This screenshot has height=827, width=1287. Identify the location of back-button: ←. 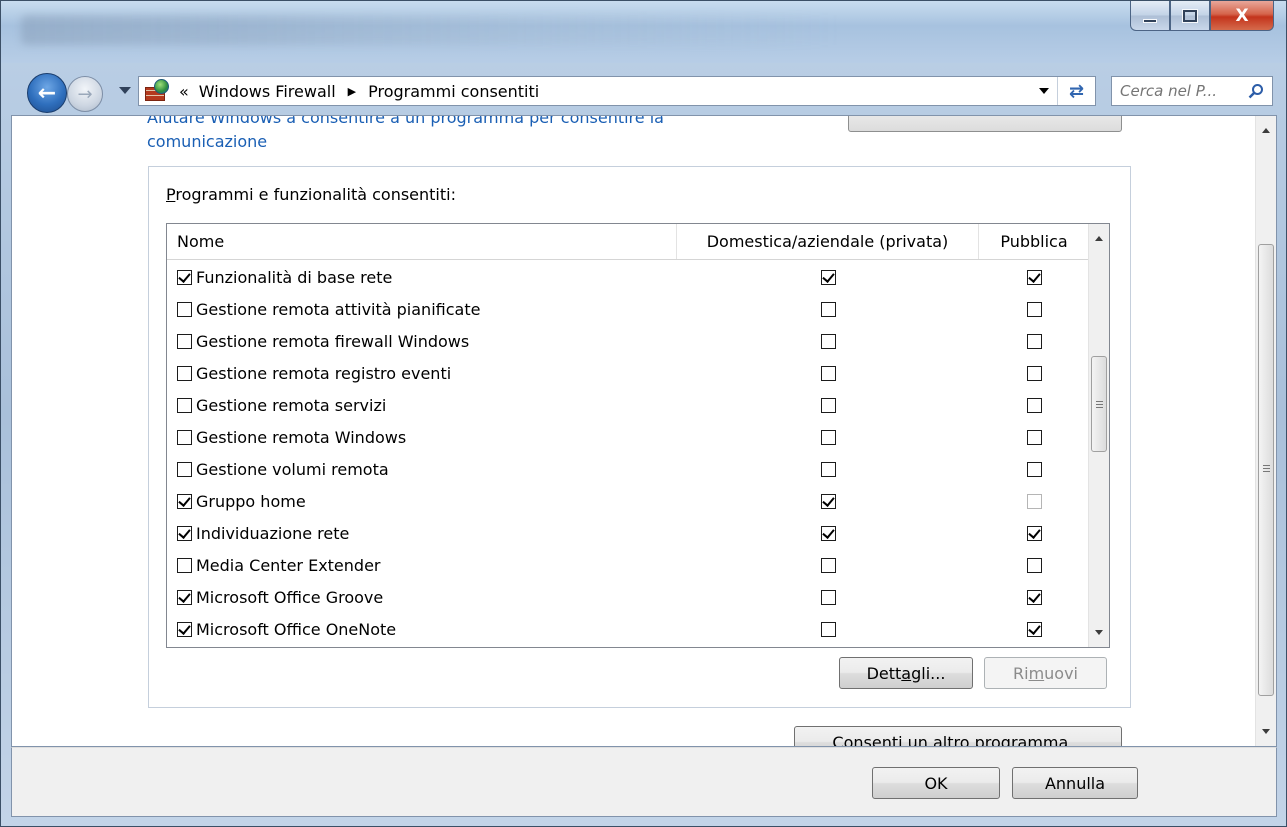
(47, 93).